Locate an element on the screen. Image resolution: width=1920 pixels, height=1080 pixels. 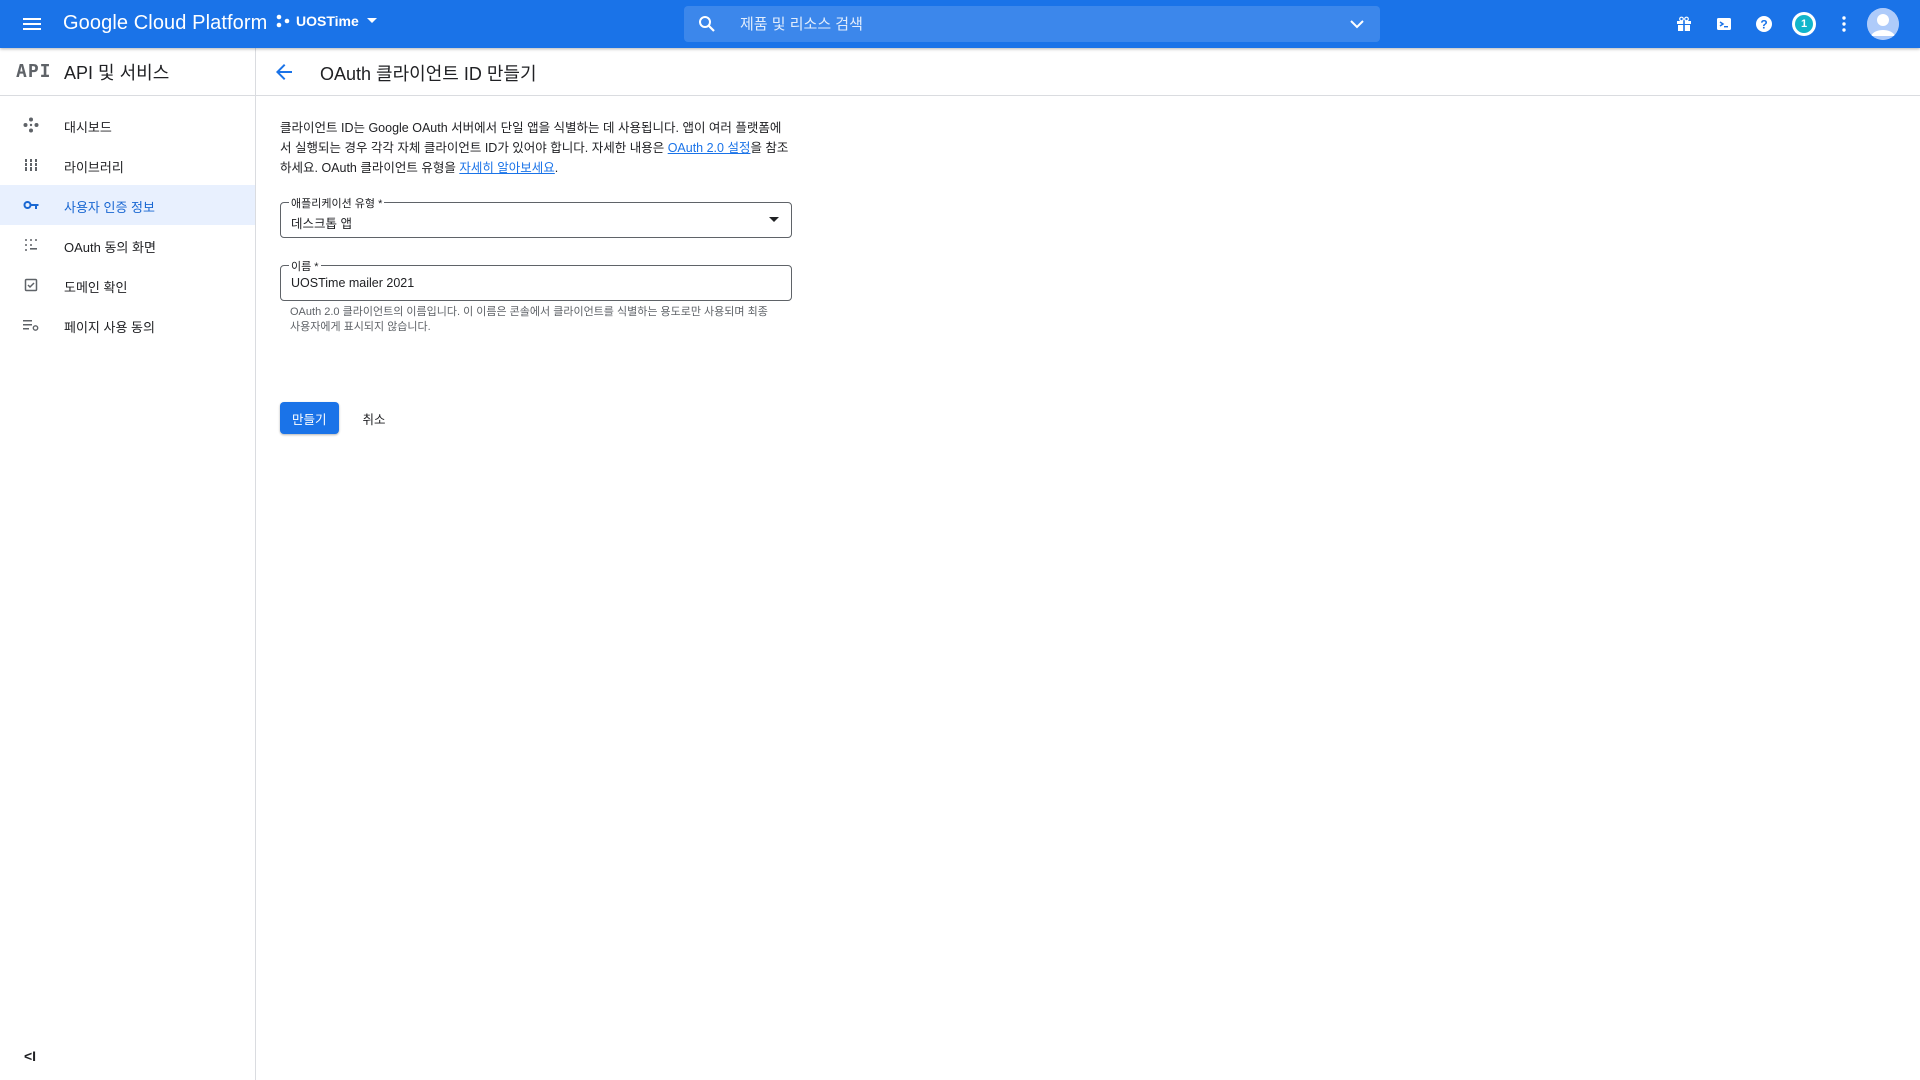
name-input: UOSTime mailer 2021 is located at coordinates (352, 283).